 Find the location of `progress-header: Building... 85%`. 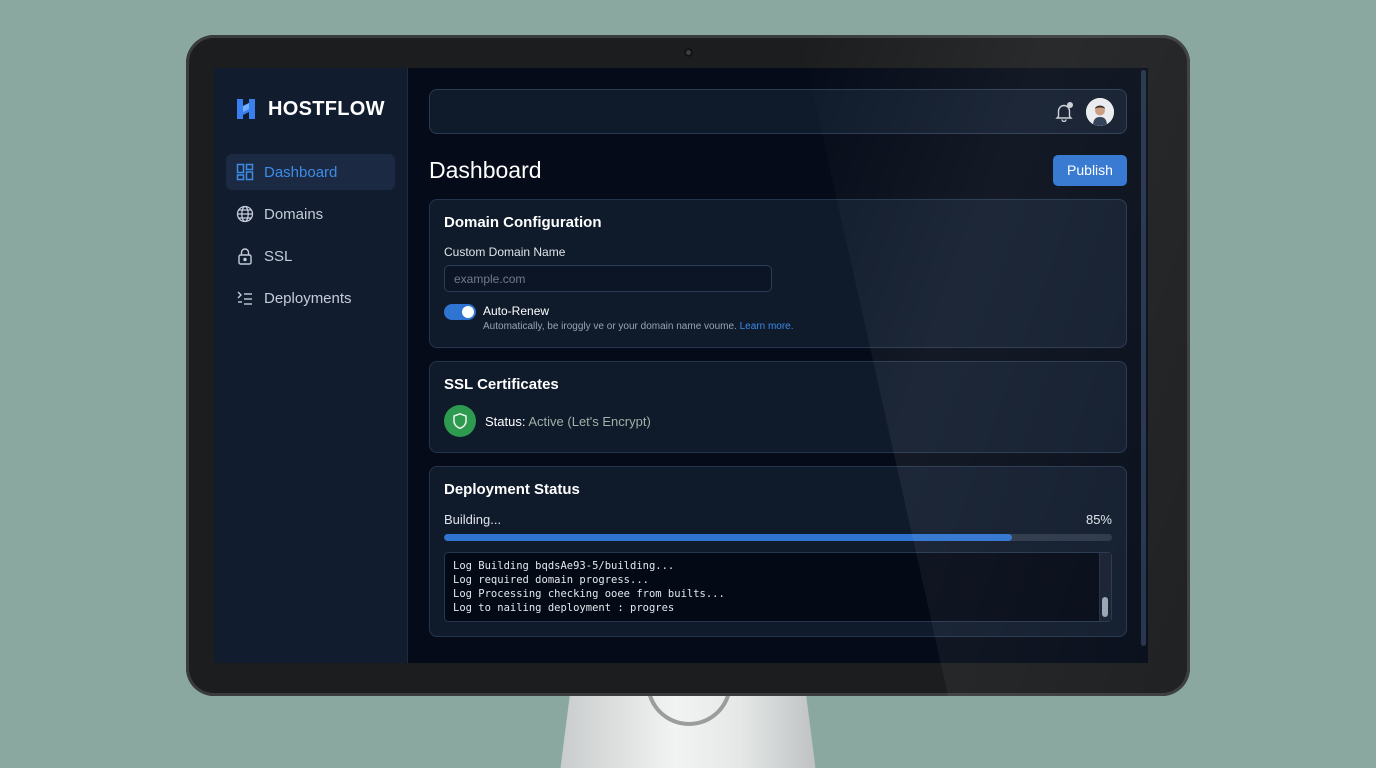

progress-header: Building... 85% is located at coordinates (778, 519).